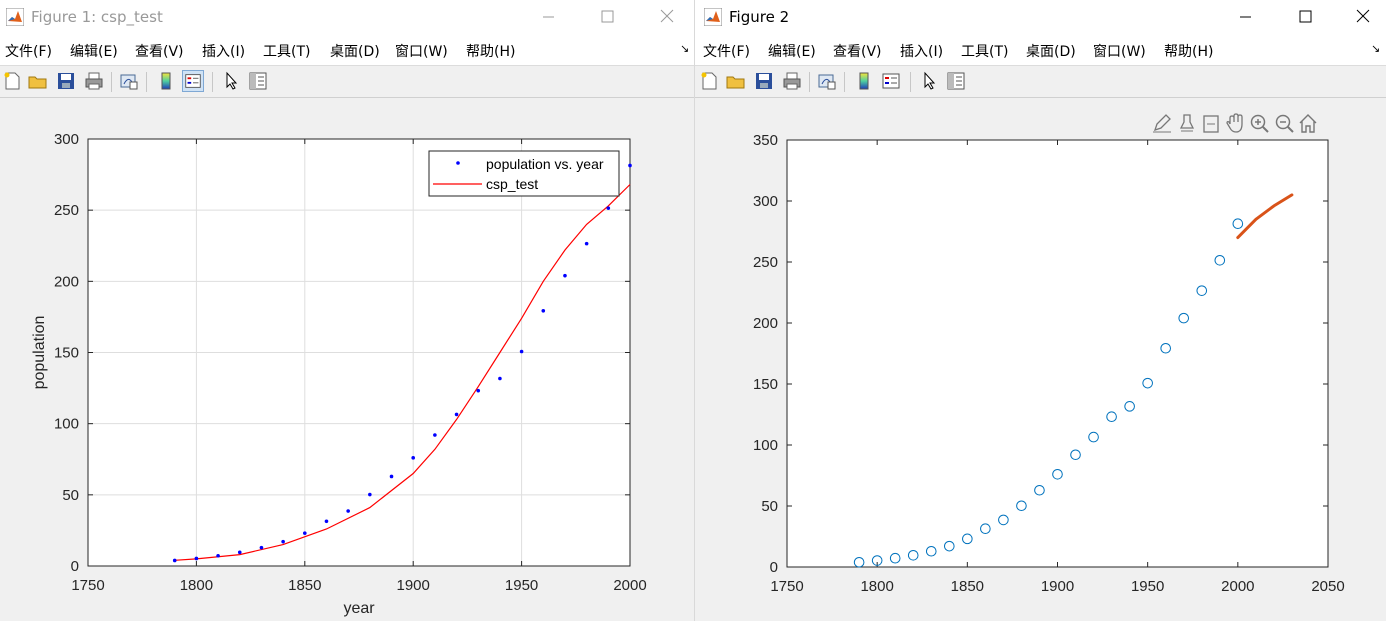  Describe the element at coordinates (512, 184) in the screenshot. I see `legend-entry: csp_test` at that location.